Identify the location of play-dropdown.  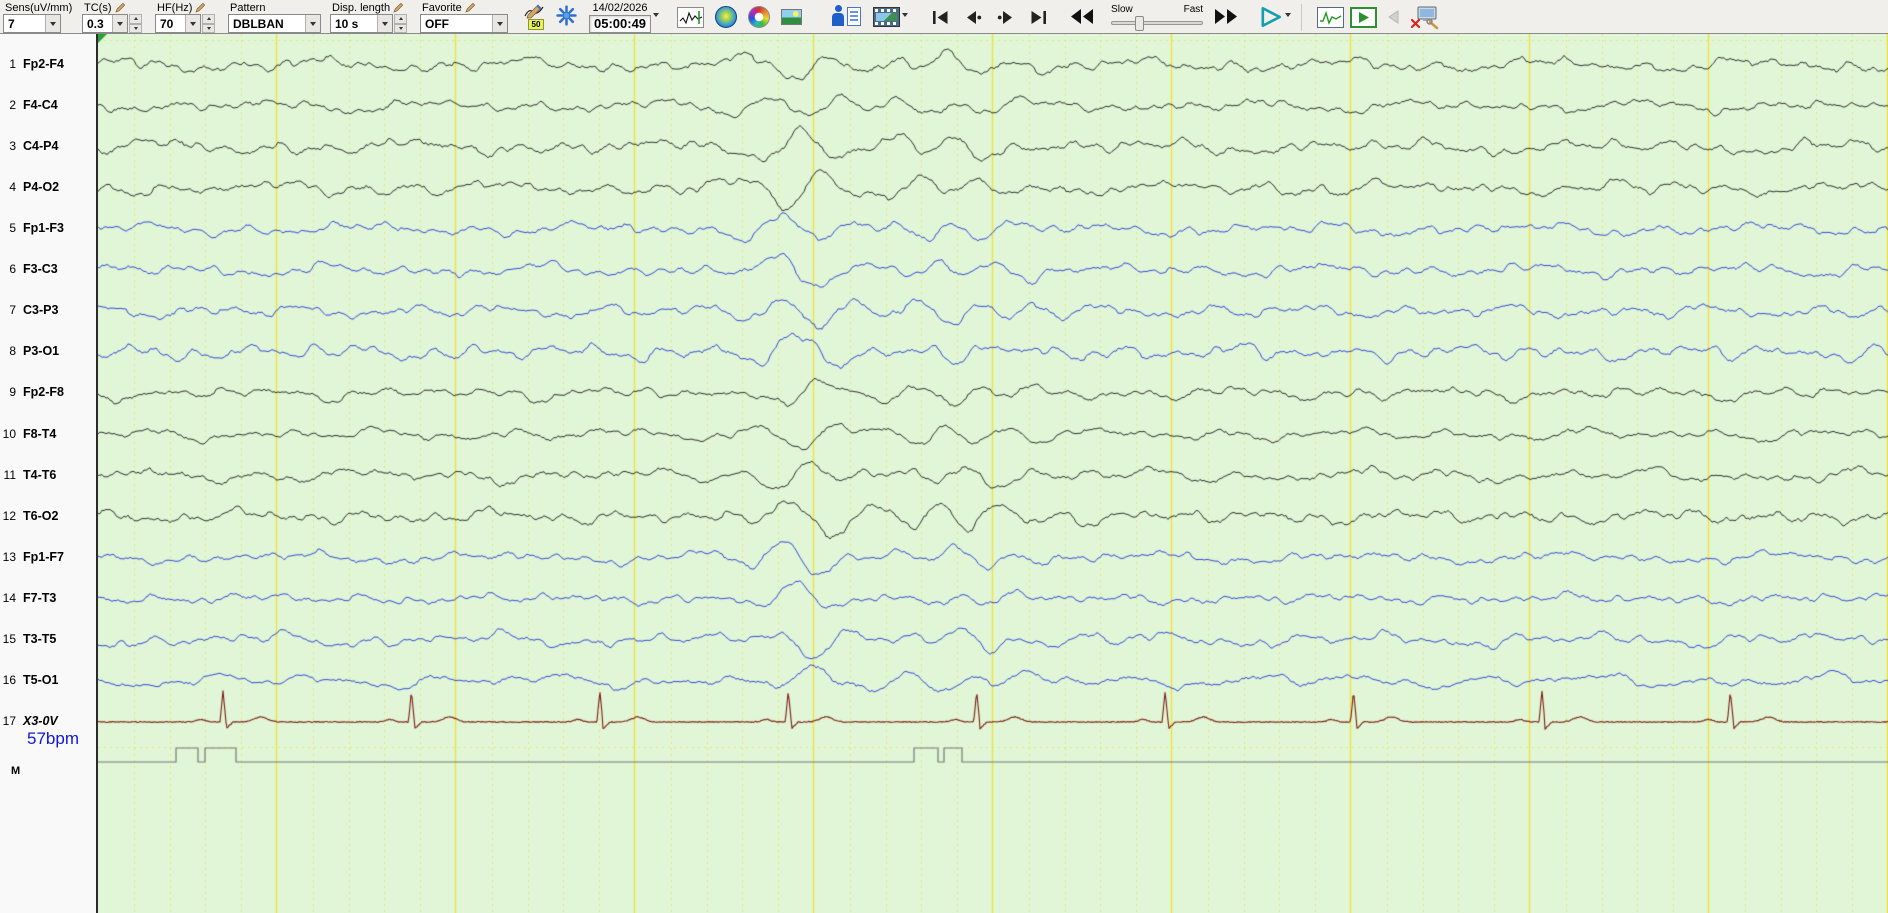
(1288, 24).